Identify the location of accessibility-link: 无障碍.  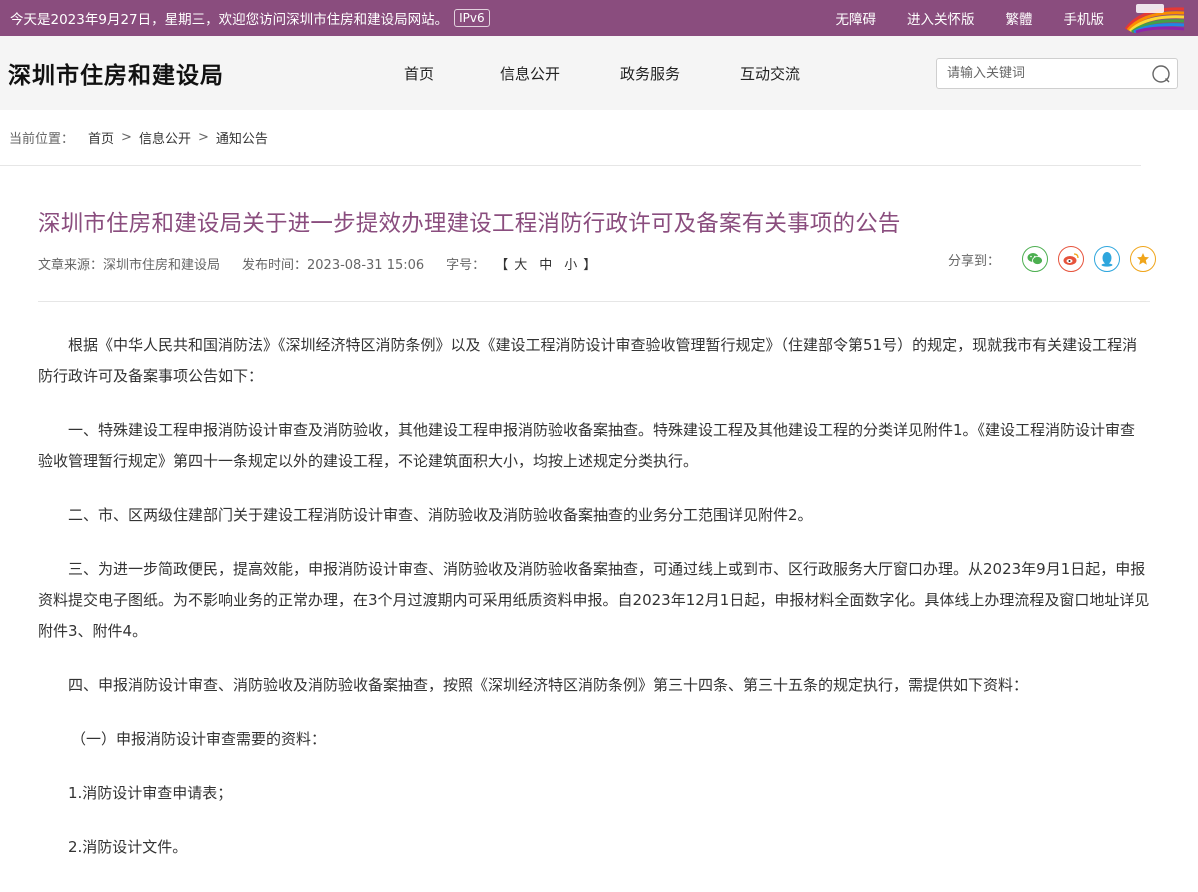
(856, 18).